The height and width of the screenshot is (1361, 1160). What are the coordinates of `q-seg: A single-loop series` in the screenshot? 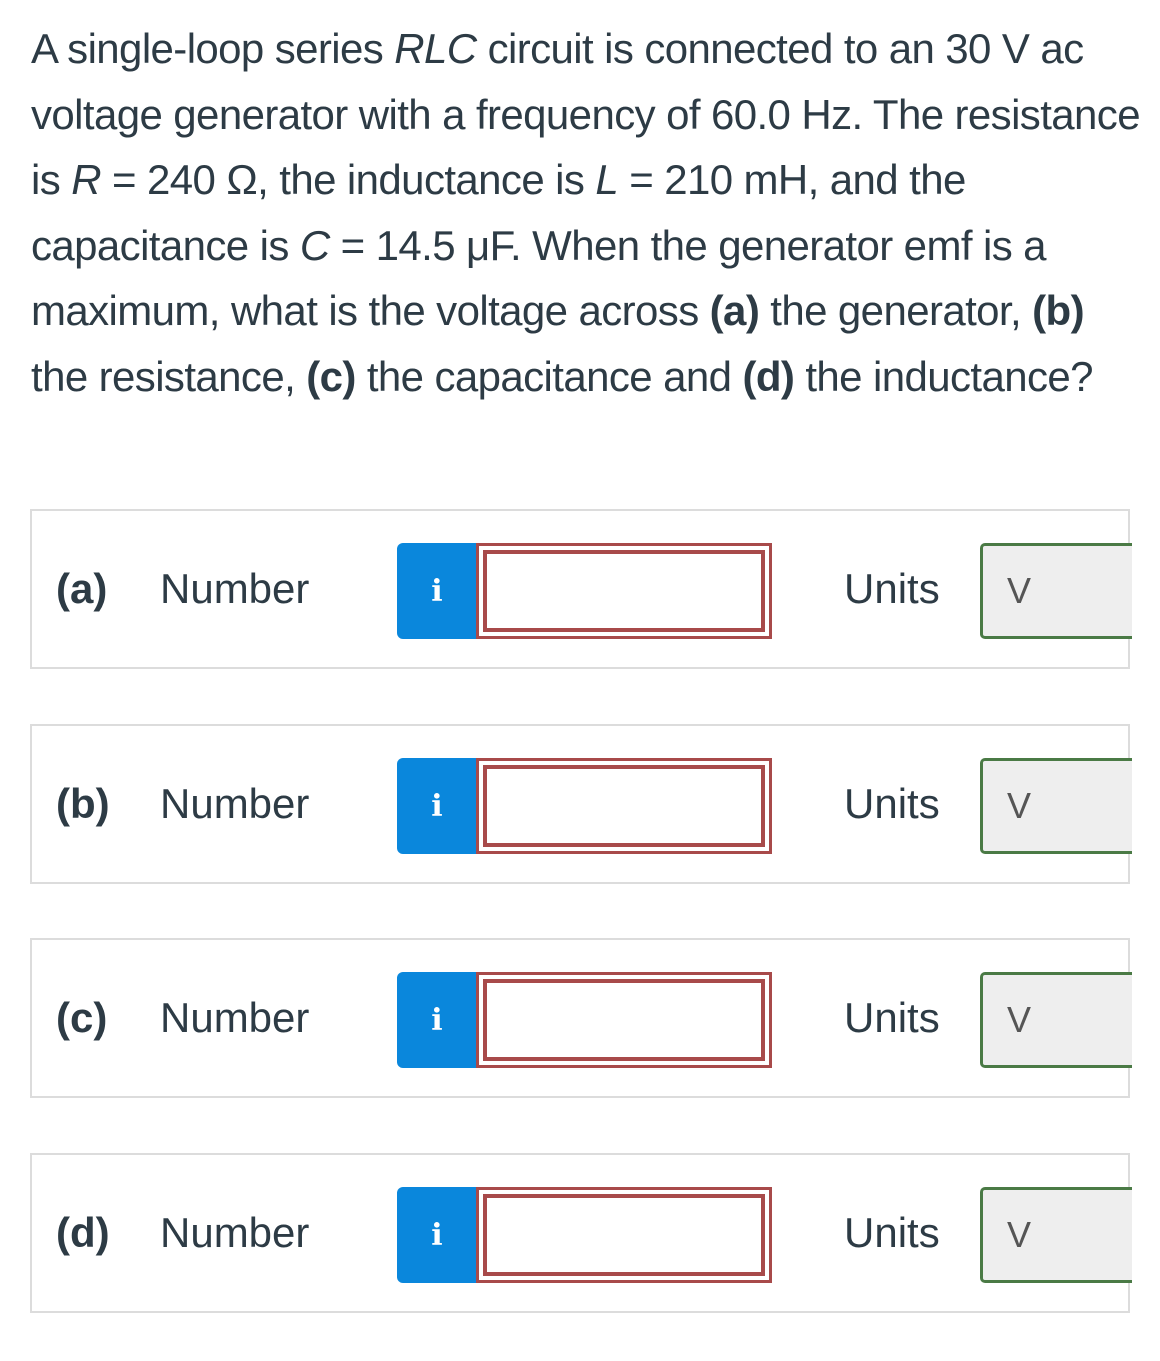 It's located at (213, 48).